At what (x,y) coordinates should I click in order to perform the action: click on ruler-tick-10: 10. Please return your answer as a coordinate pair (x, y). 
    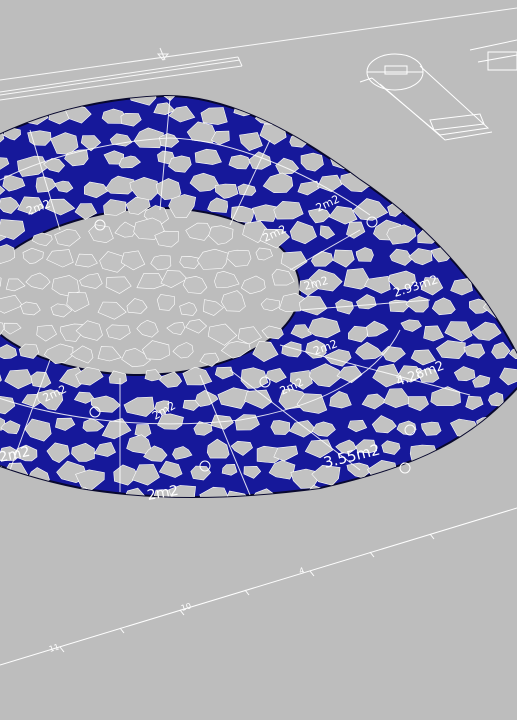
    Looking at the image, I should click on (186, 607).